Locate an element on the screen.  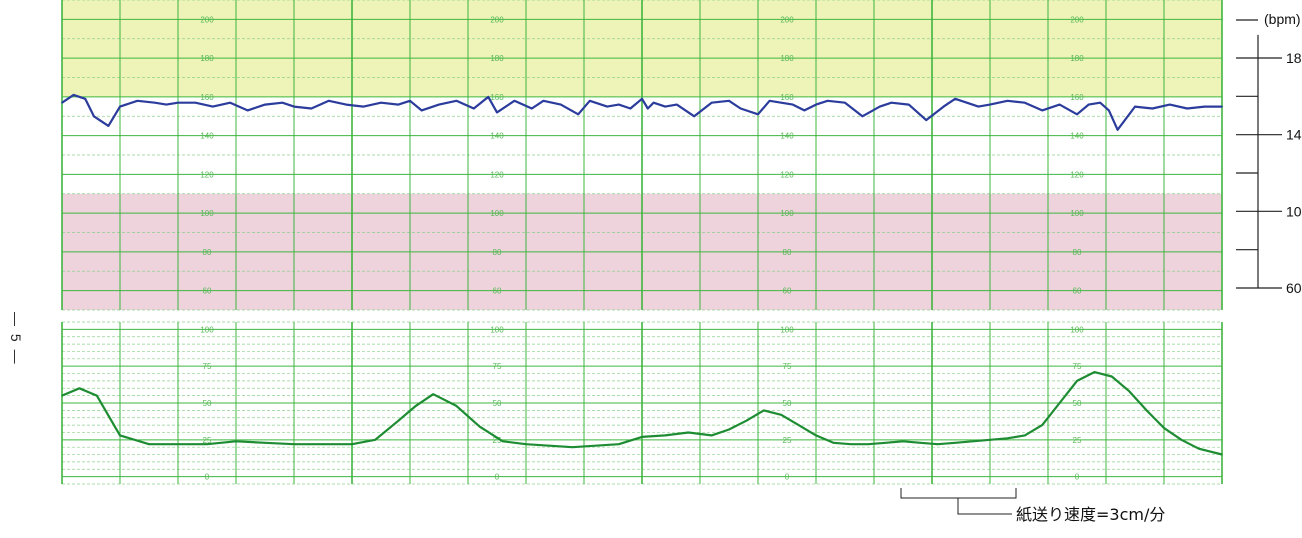
paper-speed-bracket is located at coordinates (958, 501).